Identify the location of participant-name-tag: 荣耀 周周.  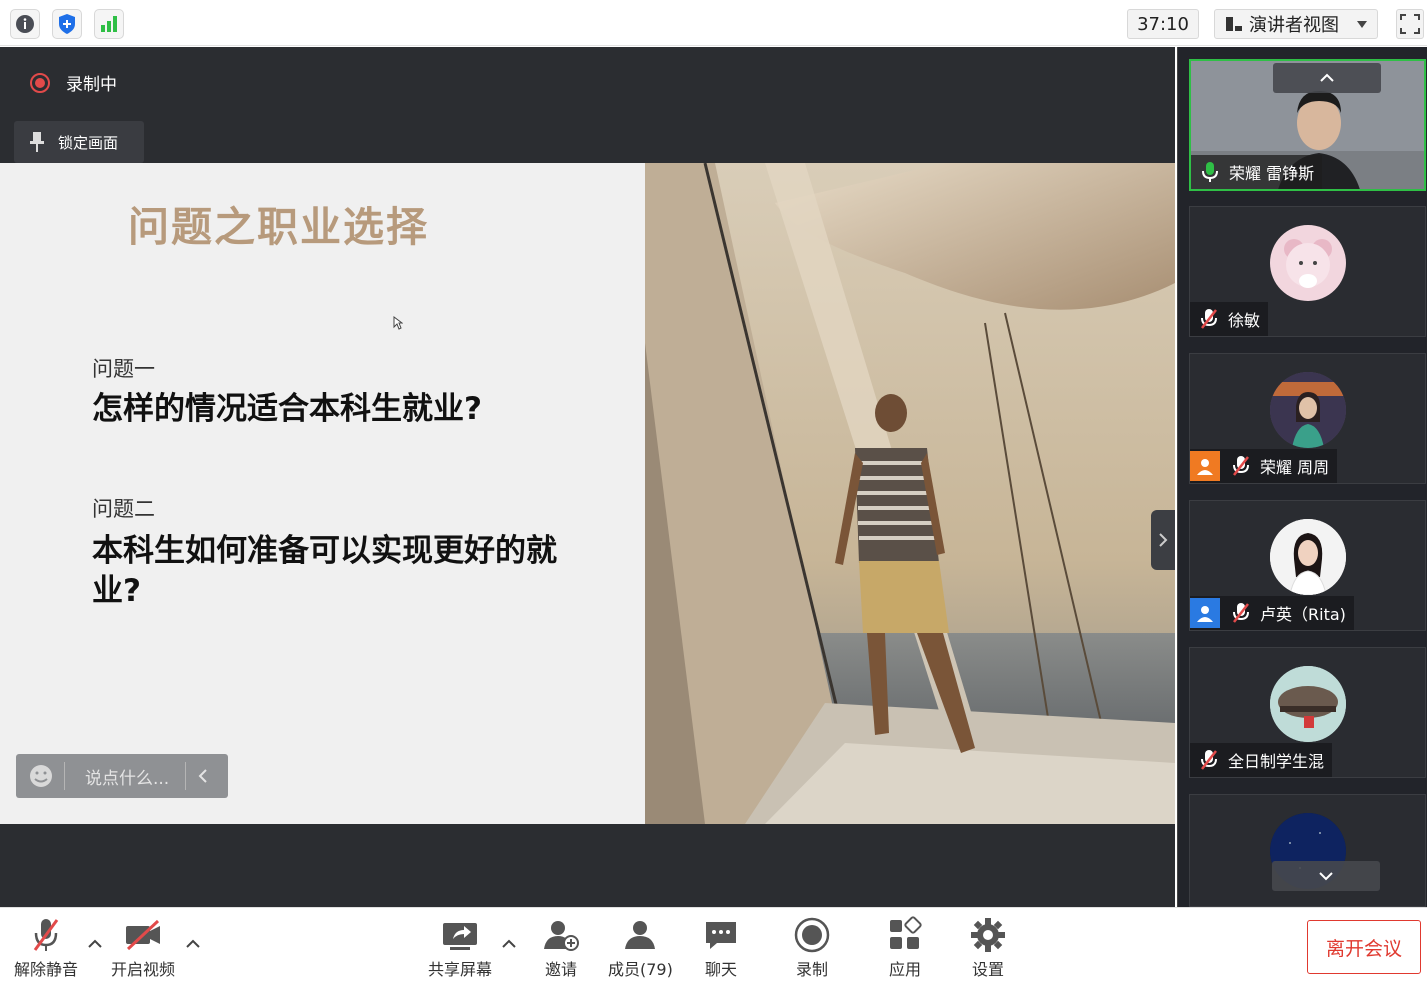
(1264, 466).